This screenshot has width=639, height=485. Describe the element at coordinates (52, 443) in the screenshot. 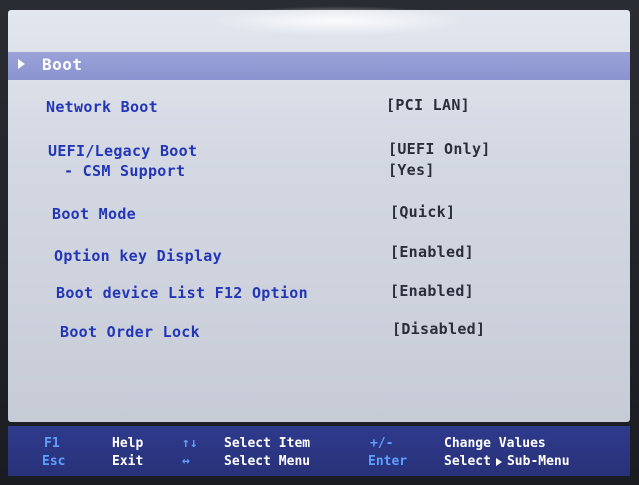

I see `key-f1: F1` at that location.